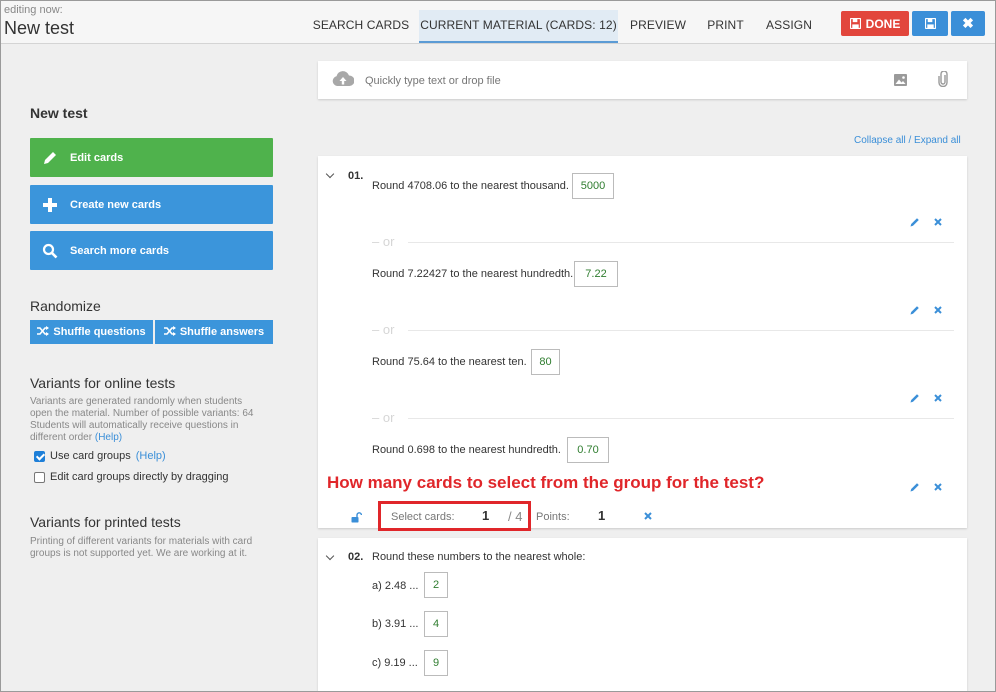  I want to click on printed-variants-heading: Variants for printed tests, so click(105, 522).